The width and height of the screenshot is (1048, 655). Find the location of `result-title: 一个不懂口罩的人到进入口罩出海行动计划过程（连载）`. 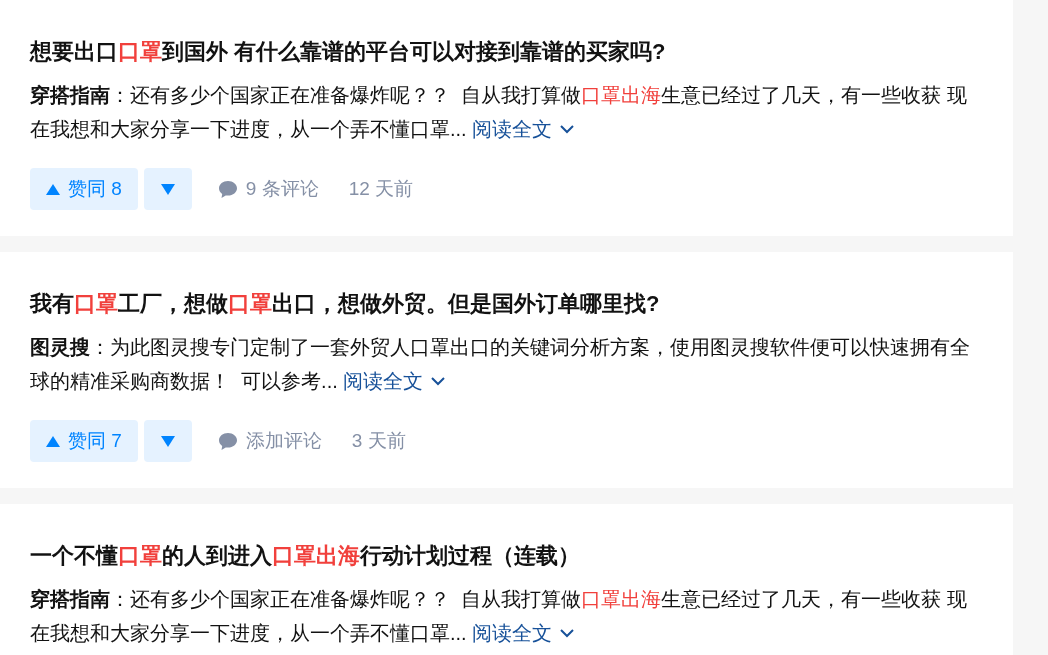

result-title: 一个不懂口罩的人到进入口罩出海行动计划过程（连载） is located at coordinates (506, 556).